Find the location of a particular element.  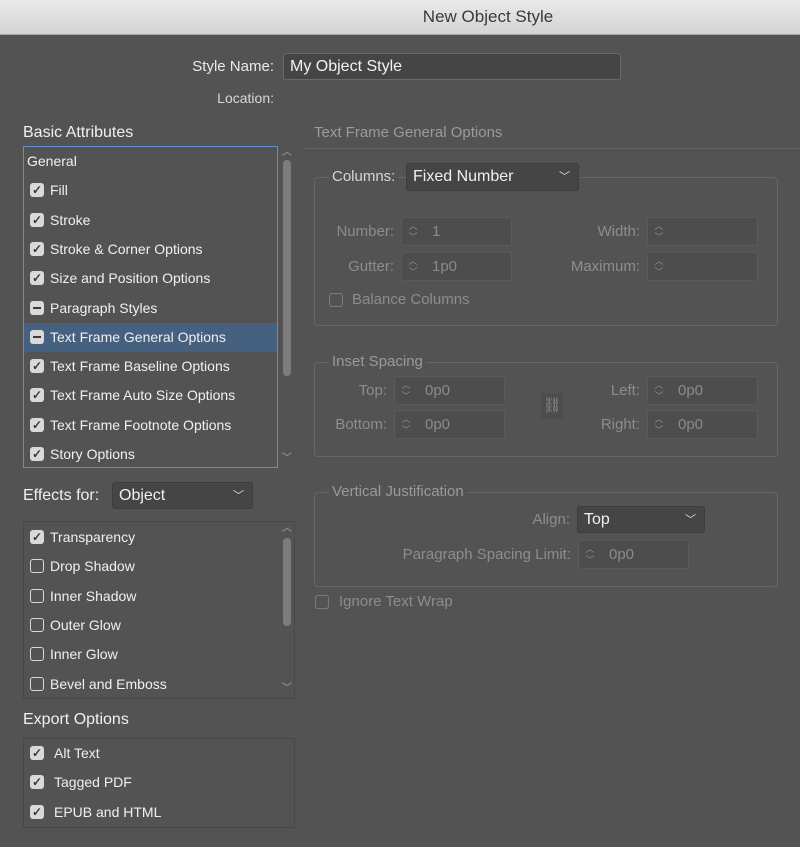

width-stepper: ︿ ﹀ is located at coordinates (702, 231).